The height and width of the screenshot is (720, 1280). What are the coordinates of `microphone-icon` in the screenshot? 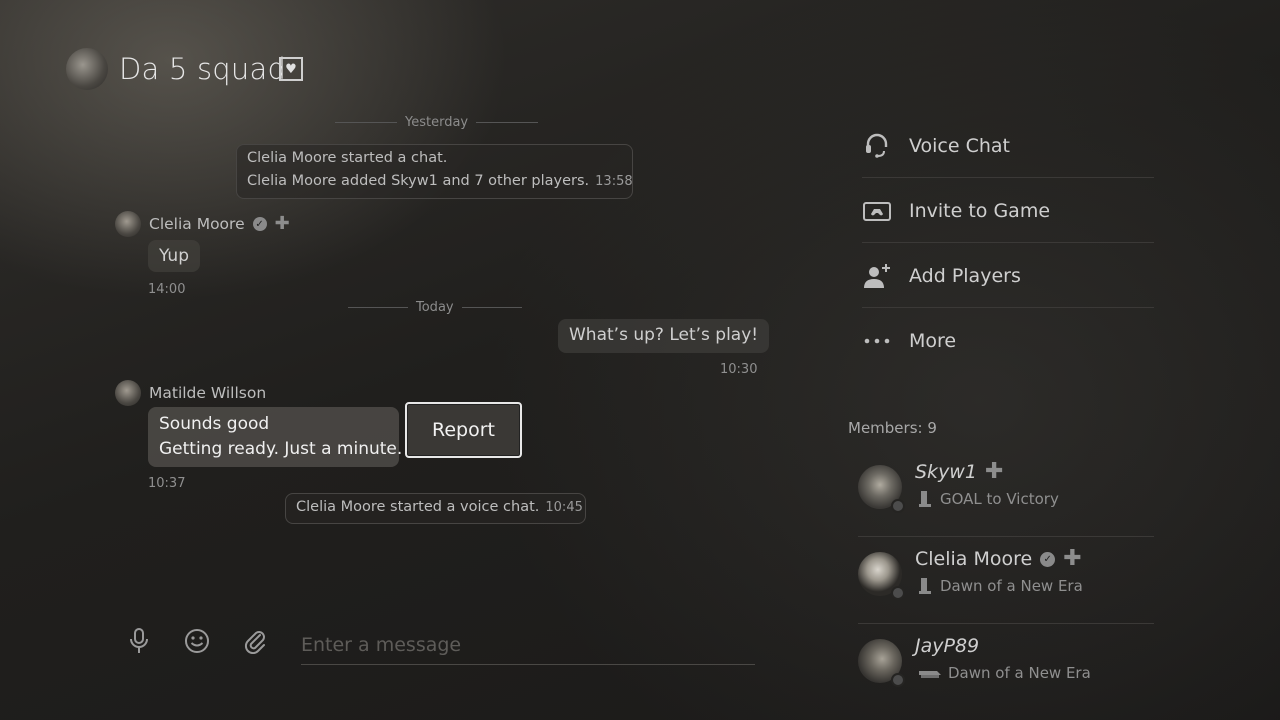 It's located at (139, 641).